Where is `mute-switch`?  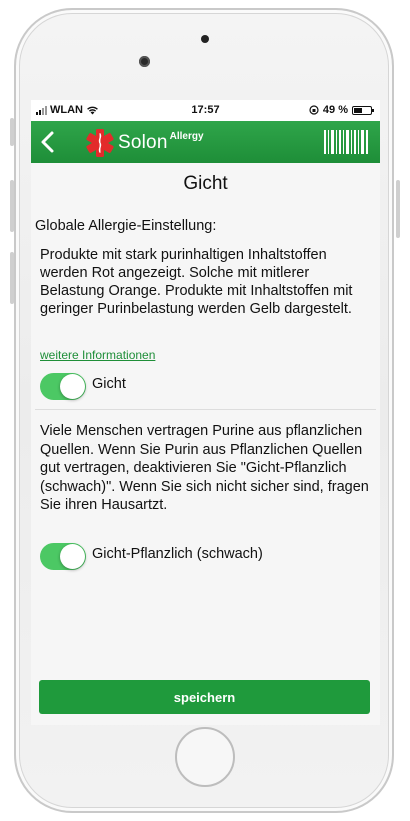 mute-switch is located at coordinates (12, 132).